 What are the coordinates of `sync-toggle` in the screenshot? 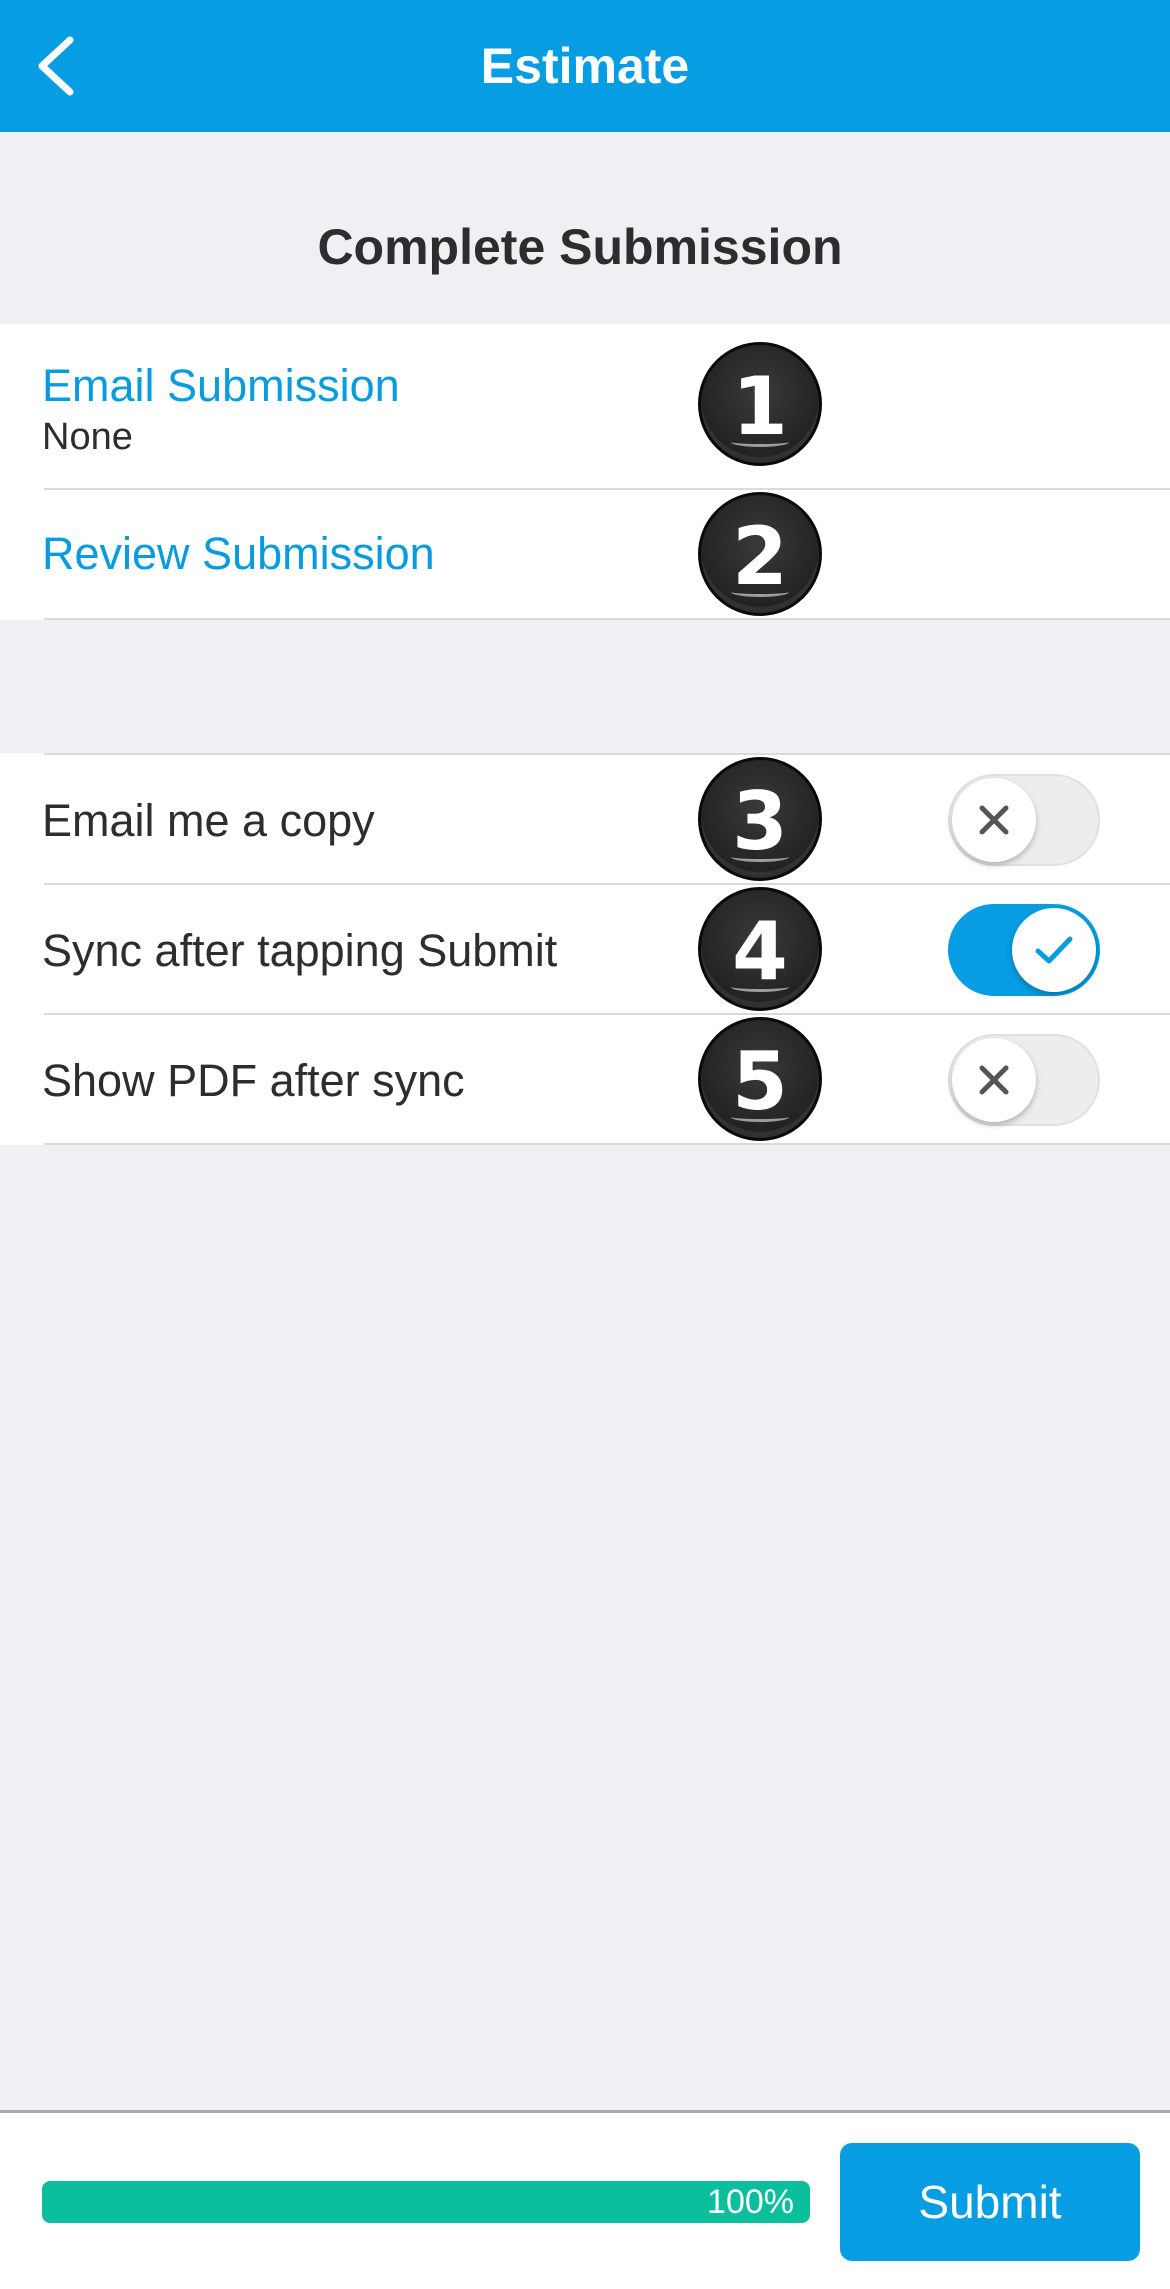 It's located at (1024, 950).